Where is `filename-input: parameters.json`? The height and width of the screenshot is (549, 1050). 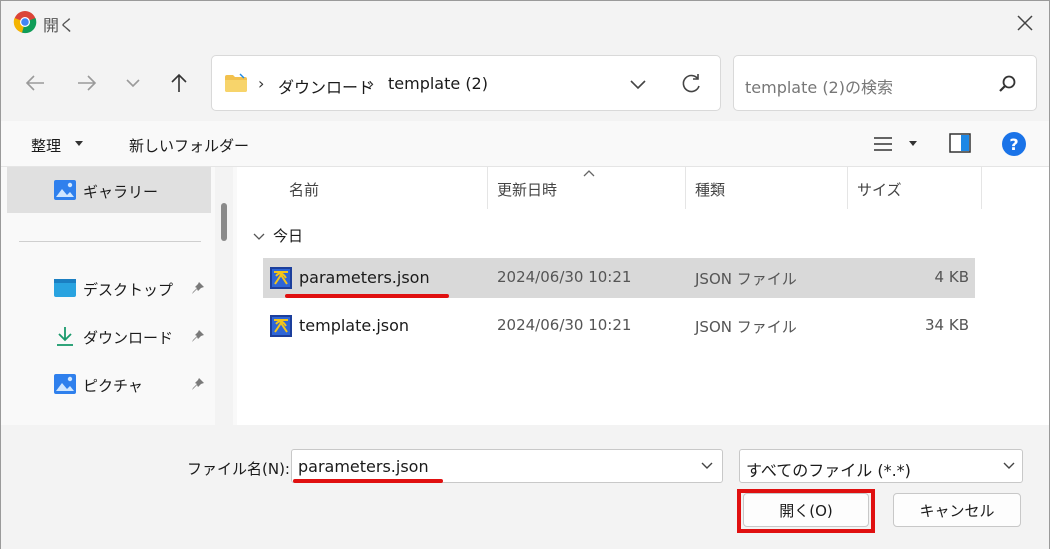
filename-input: parameters.json is located at coordinates (507, 466).